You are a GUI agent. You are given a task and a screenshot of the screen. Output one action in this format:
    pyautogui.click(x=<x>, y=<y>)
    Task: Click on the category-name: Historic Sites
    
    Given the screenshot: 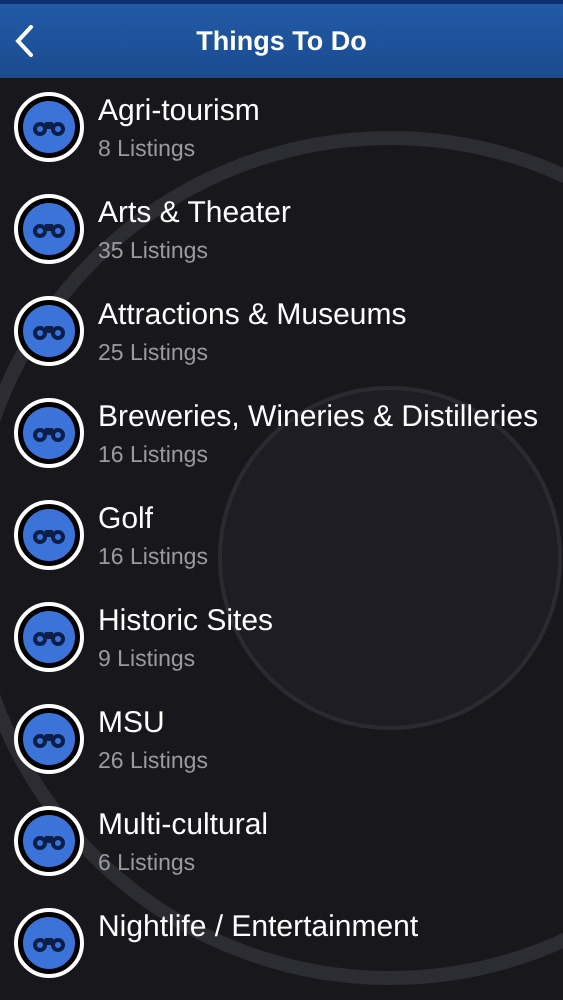 What is the action you would take?
    pyautogui.click(x=186, y=621)
    